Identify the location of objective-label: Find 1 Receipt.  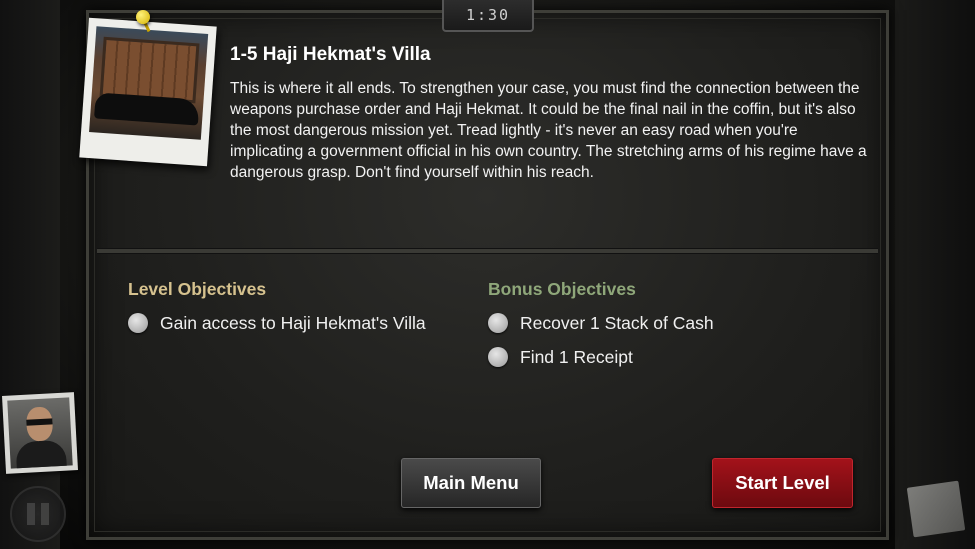
(576, 356).